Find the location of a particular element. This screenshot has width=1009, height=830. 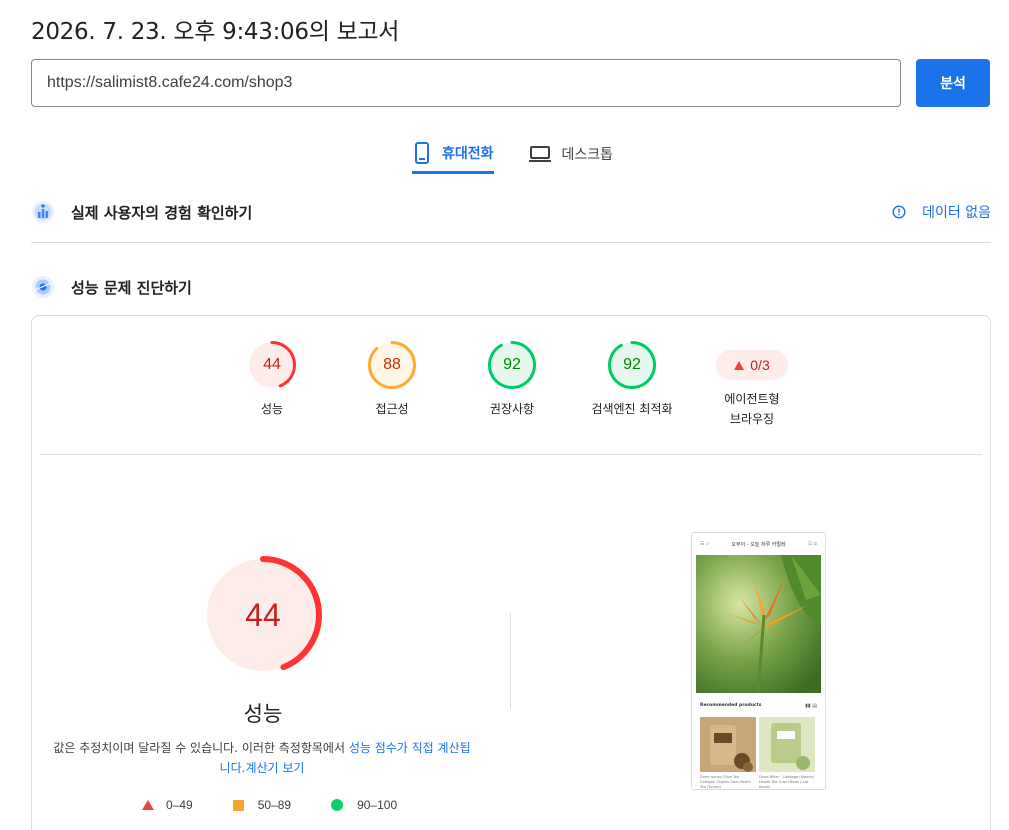

description-text: 값은 추정치이며 달라질 수 있습니다. 이러한 측정항목에서 is located at coordinates (201, 748).